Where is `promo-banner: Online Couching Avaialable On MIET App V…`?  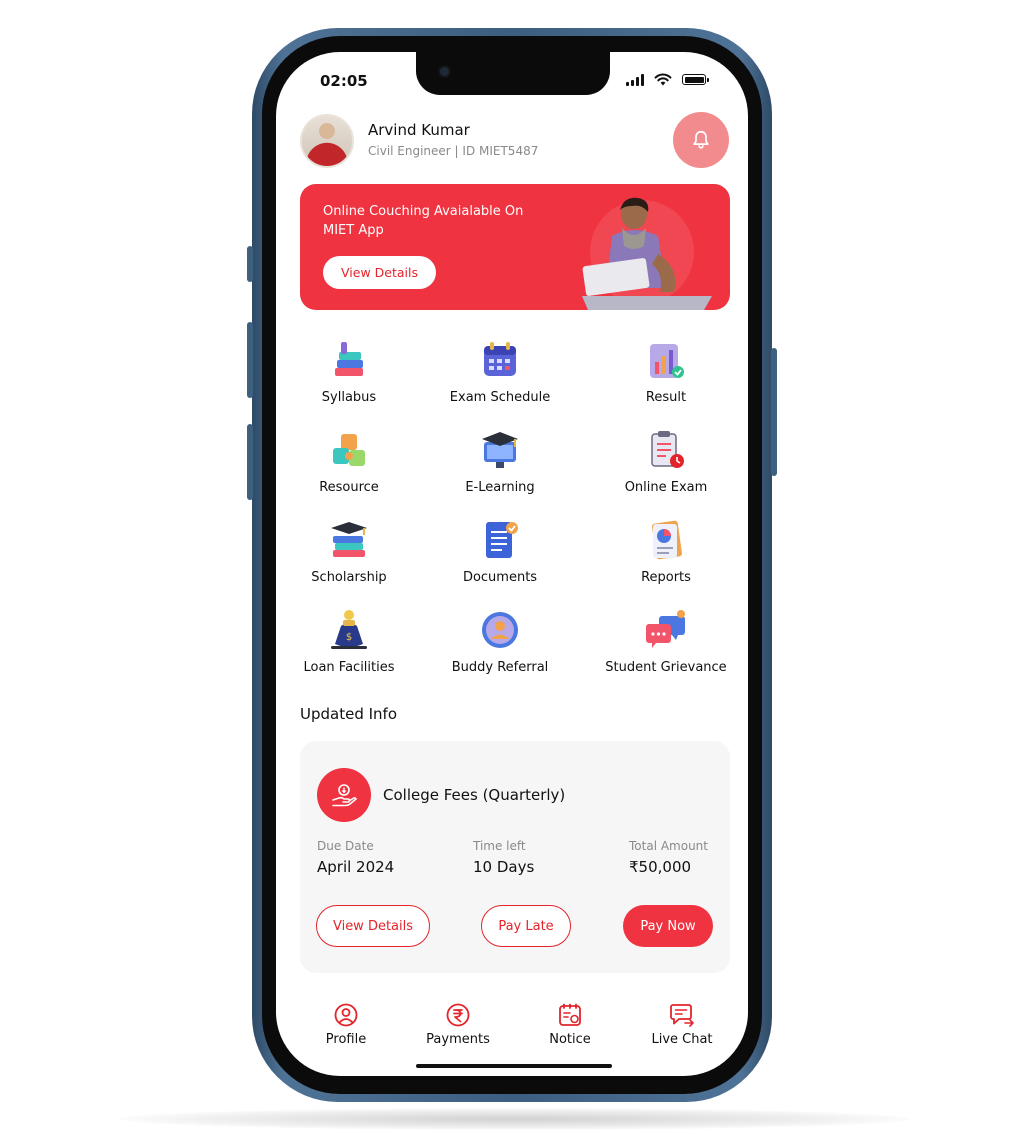
promo-banner: Online Couching Avaialable On MIET App V… is located at coordinates (515, 247).